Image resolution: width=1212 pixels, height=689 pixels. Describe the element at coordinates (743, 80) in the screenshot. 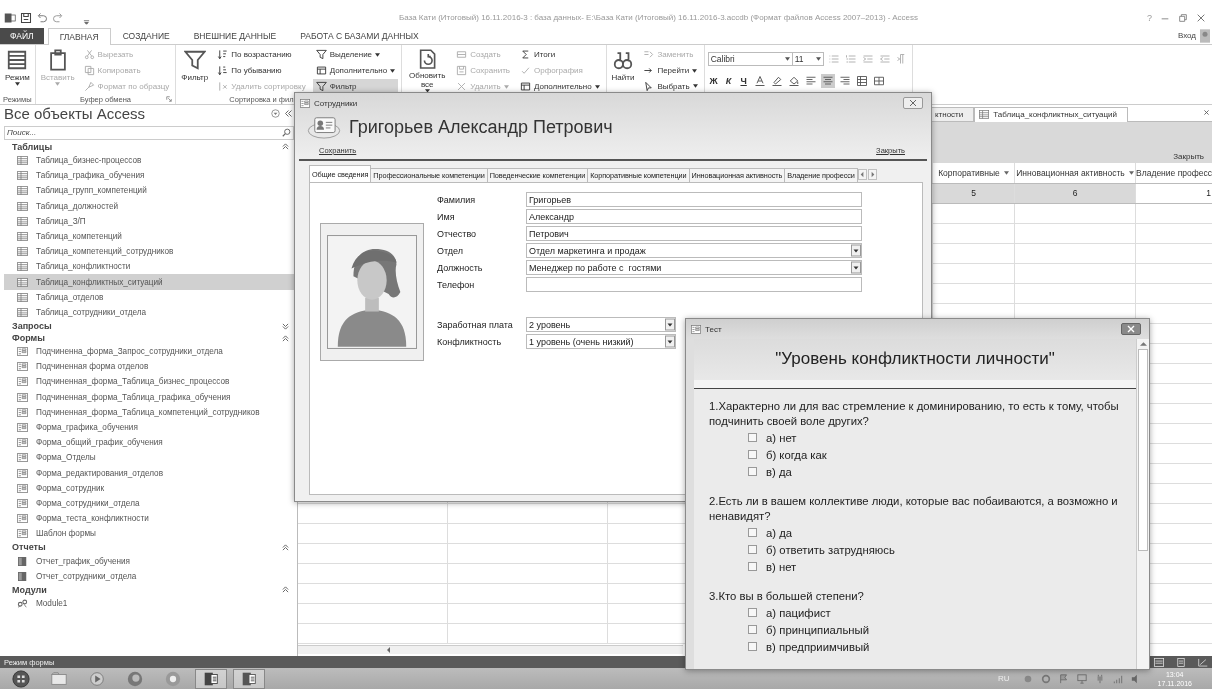

I see `text-style-button: Ч` at that location.